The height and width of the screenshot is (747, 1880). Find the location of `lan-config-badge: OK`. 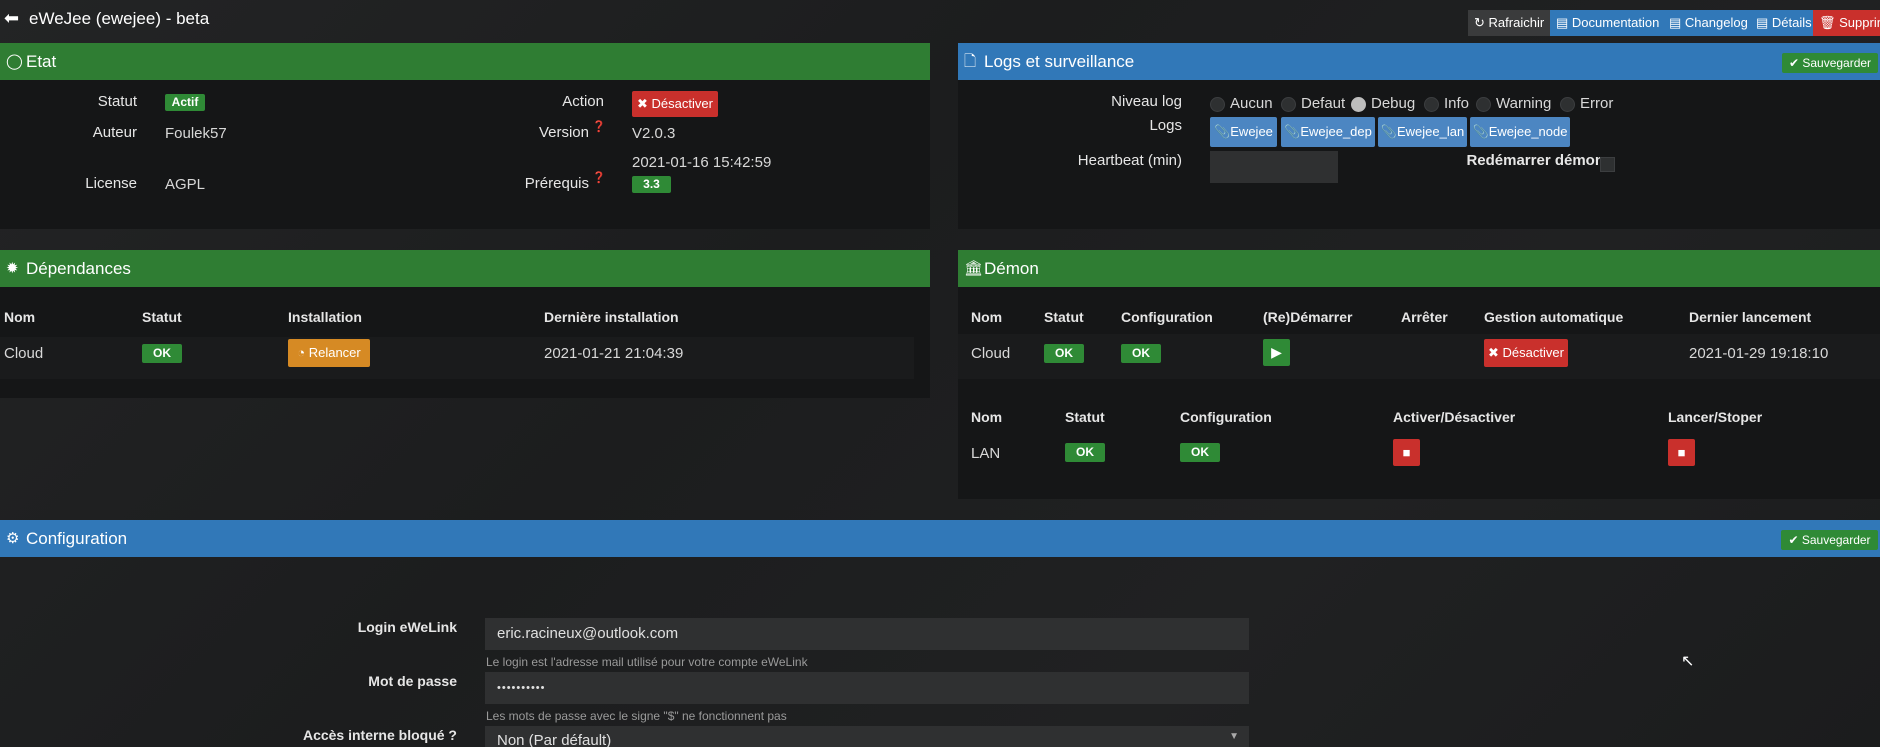

lan-config-badge: OK is located at coordinates (1200, 452).